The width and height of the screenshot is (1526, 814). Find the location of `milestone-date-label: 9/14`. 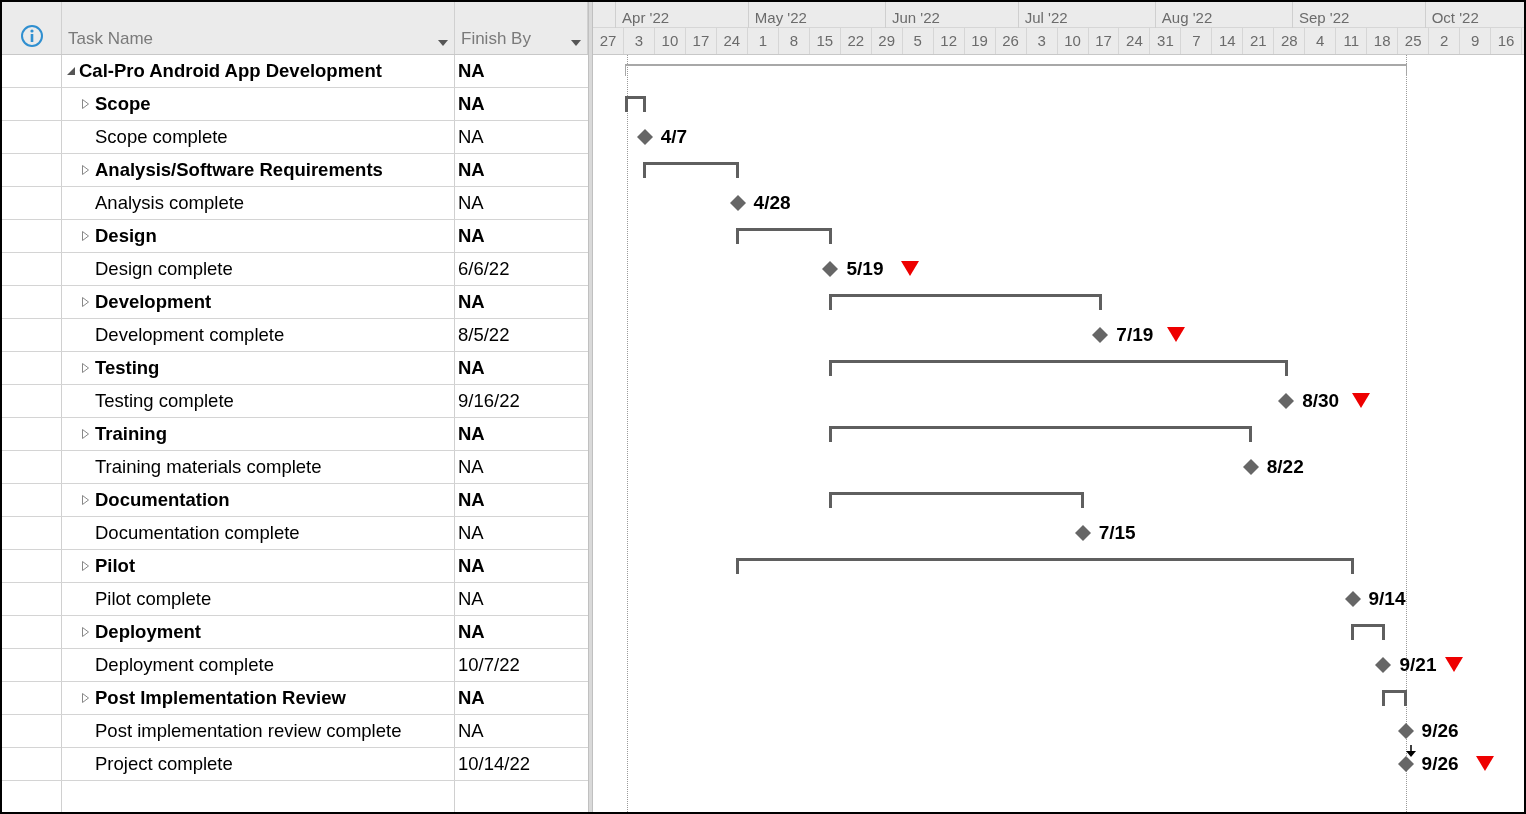

milestone-date-label: 9/14 is located at coordinates (1387, 599).